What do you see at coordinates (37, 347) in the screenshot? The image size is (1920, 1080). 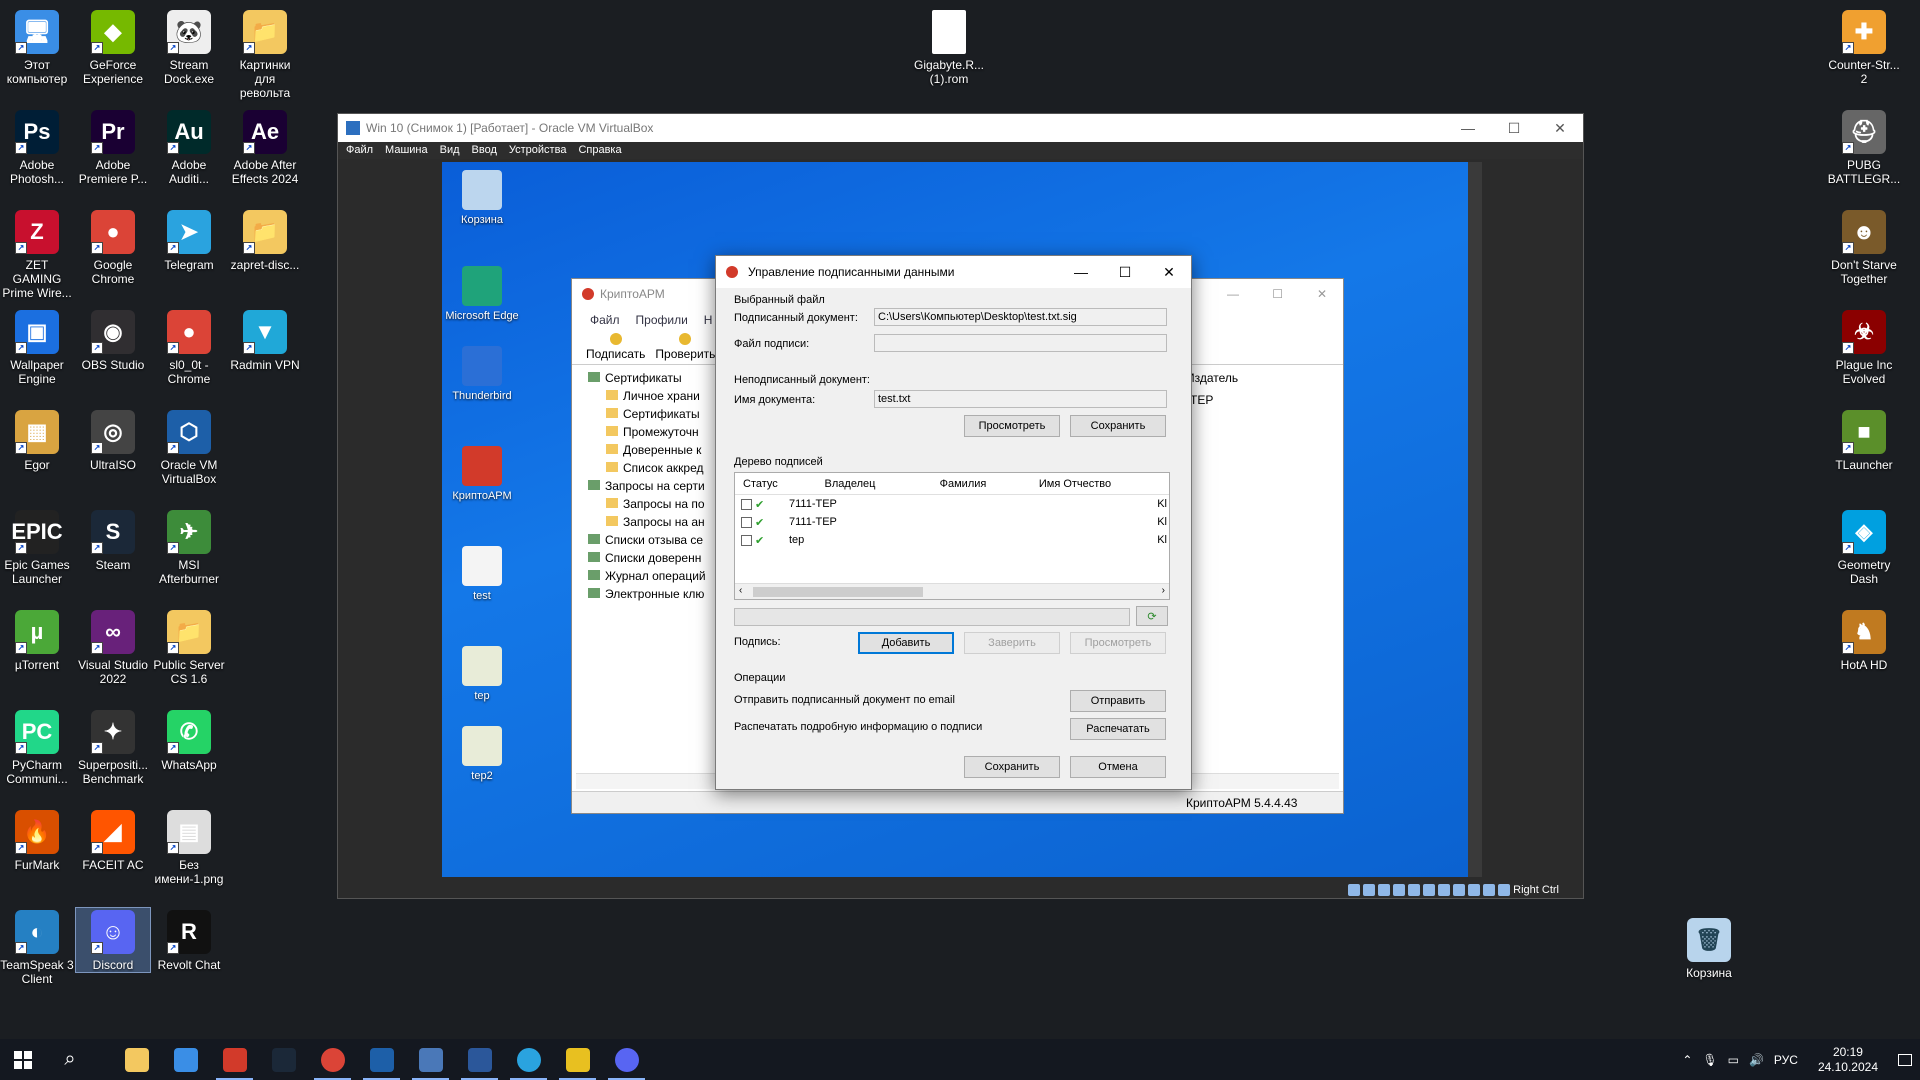 I see `desktop-icon: ▣ ↗ Wallpaper Engine` at bounding box center [37, 347].